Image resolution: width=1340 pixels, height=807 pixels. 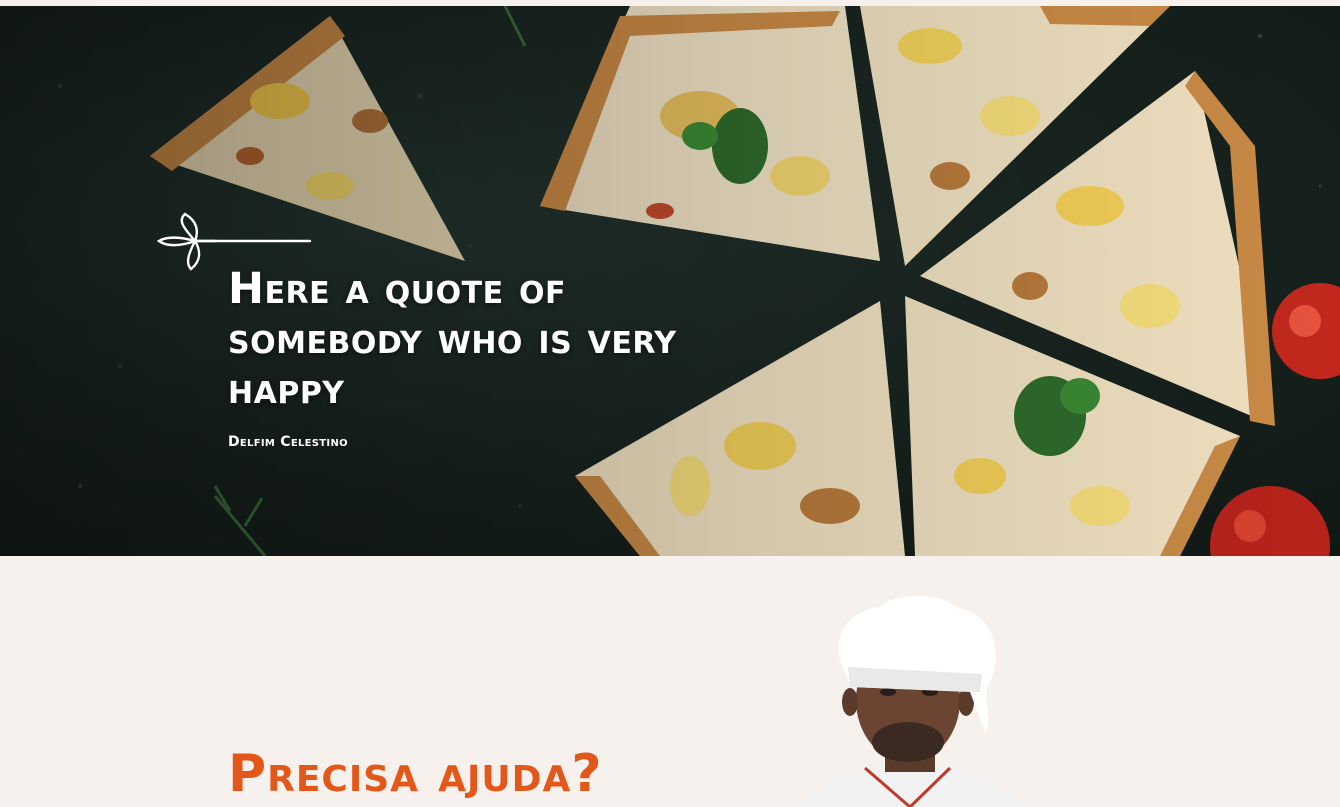 I want to click on help-title: Precisa ajuda?, so click(x=415, y=774).